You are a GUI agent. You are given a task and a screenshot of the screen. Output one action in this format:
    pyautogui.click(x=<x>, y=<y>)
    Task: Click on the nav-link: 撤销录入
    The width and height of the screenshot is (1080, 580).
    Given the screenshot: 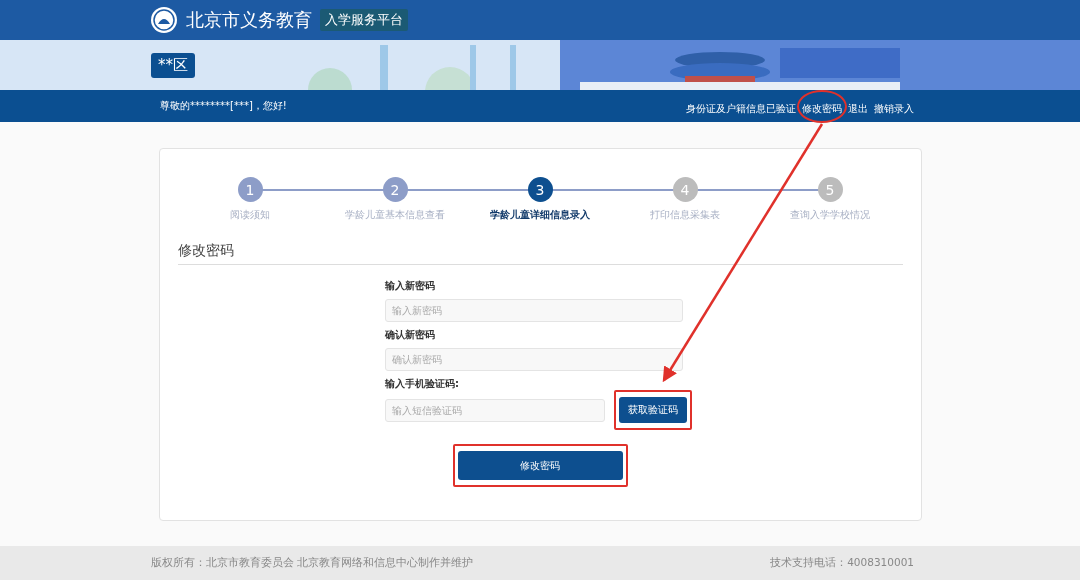 What is the action you would take?
    pyautogui.click(x=894, y=108)
    